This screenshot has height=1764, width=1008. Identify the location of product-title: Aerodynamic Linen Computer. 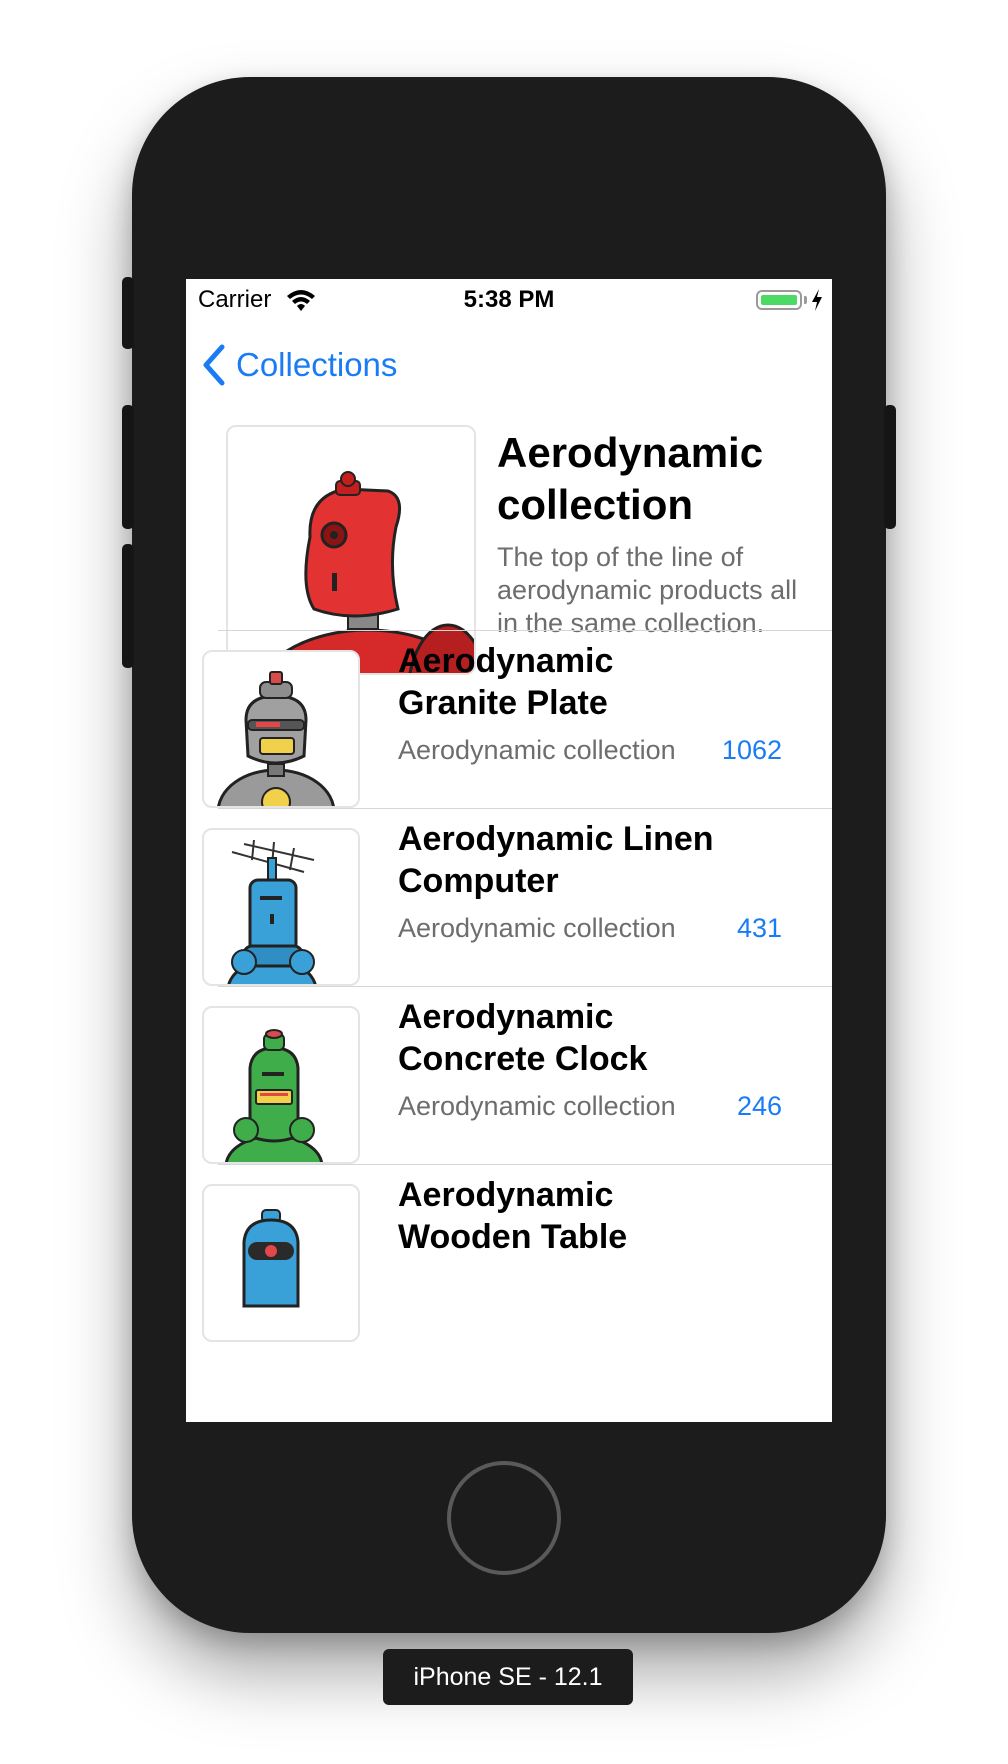
(556, 860).